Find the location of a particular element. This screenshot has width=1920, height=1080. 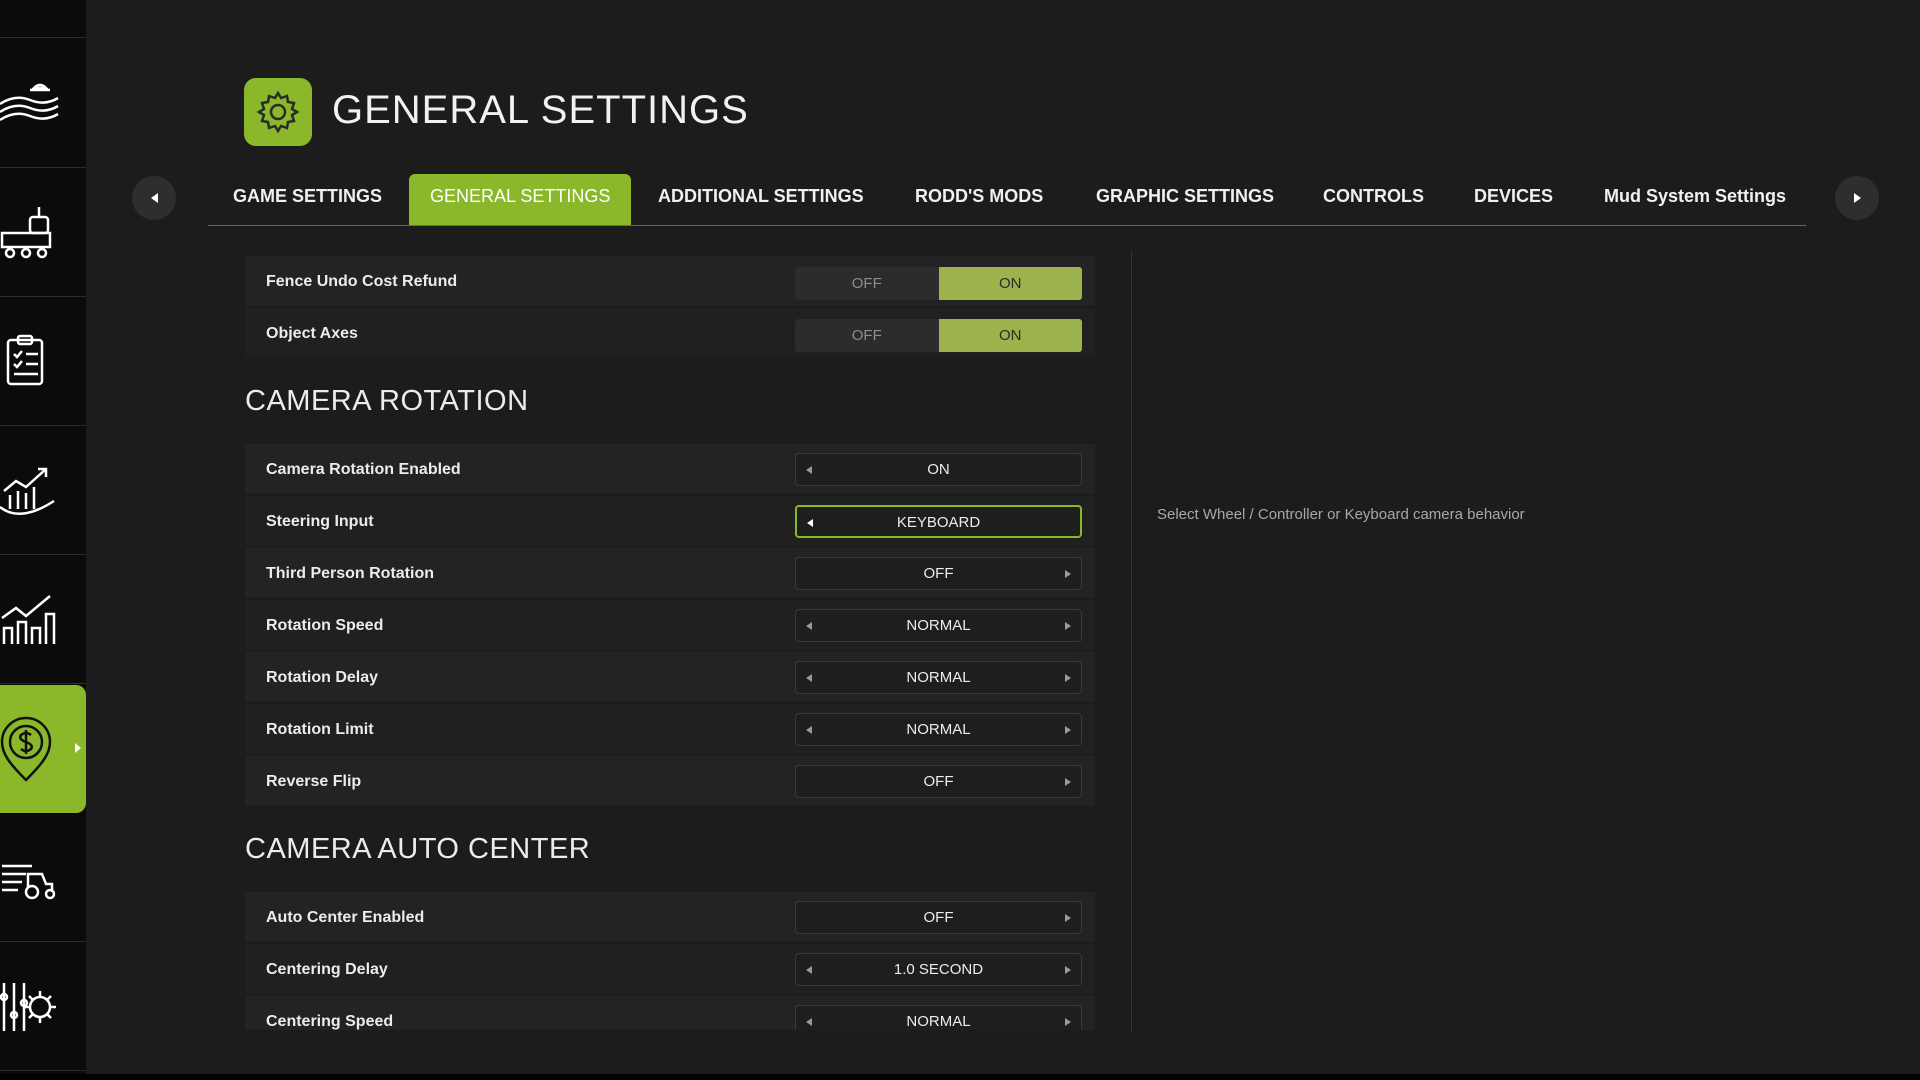

setting-label: Object Axes is located at coordinates (312, 333).